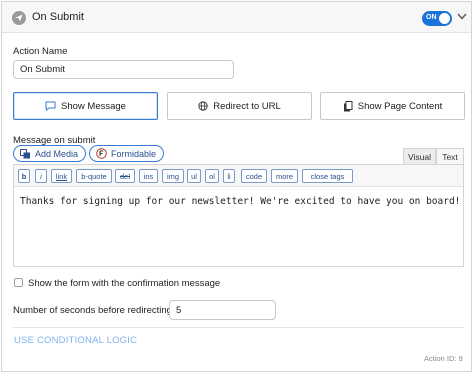  Describe the element at coordinates (42, 69) in the screenshot. I see `action-name-value: On Submit` at that location.